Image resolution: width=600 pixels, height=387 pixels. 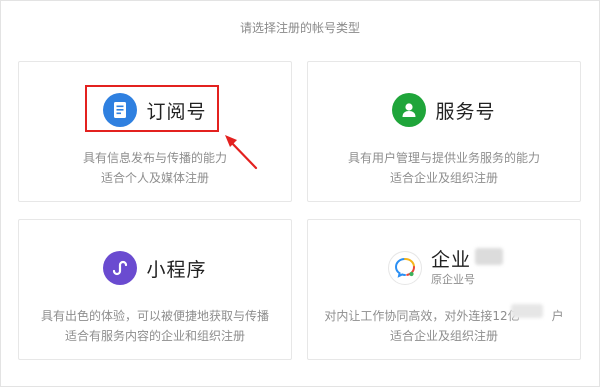 I want to click on card-subtitle: 原企业号, so click(x=453, y=279).